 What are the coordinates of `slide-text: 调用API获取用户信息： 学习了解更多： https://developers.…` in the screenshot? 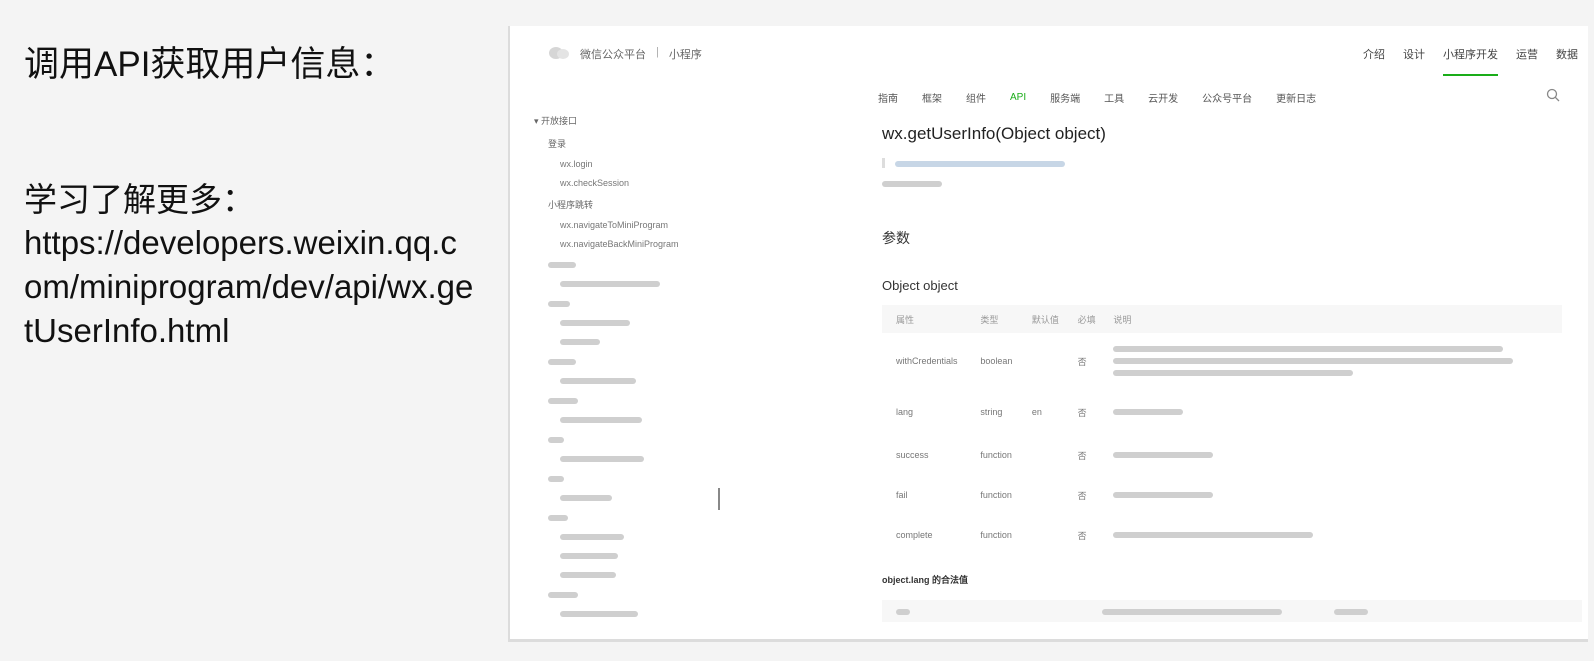 It's located at (254, 198).